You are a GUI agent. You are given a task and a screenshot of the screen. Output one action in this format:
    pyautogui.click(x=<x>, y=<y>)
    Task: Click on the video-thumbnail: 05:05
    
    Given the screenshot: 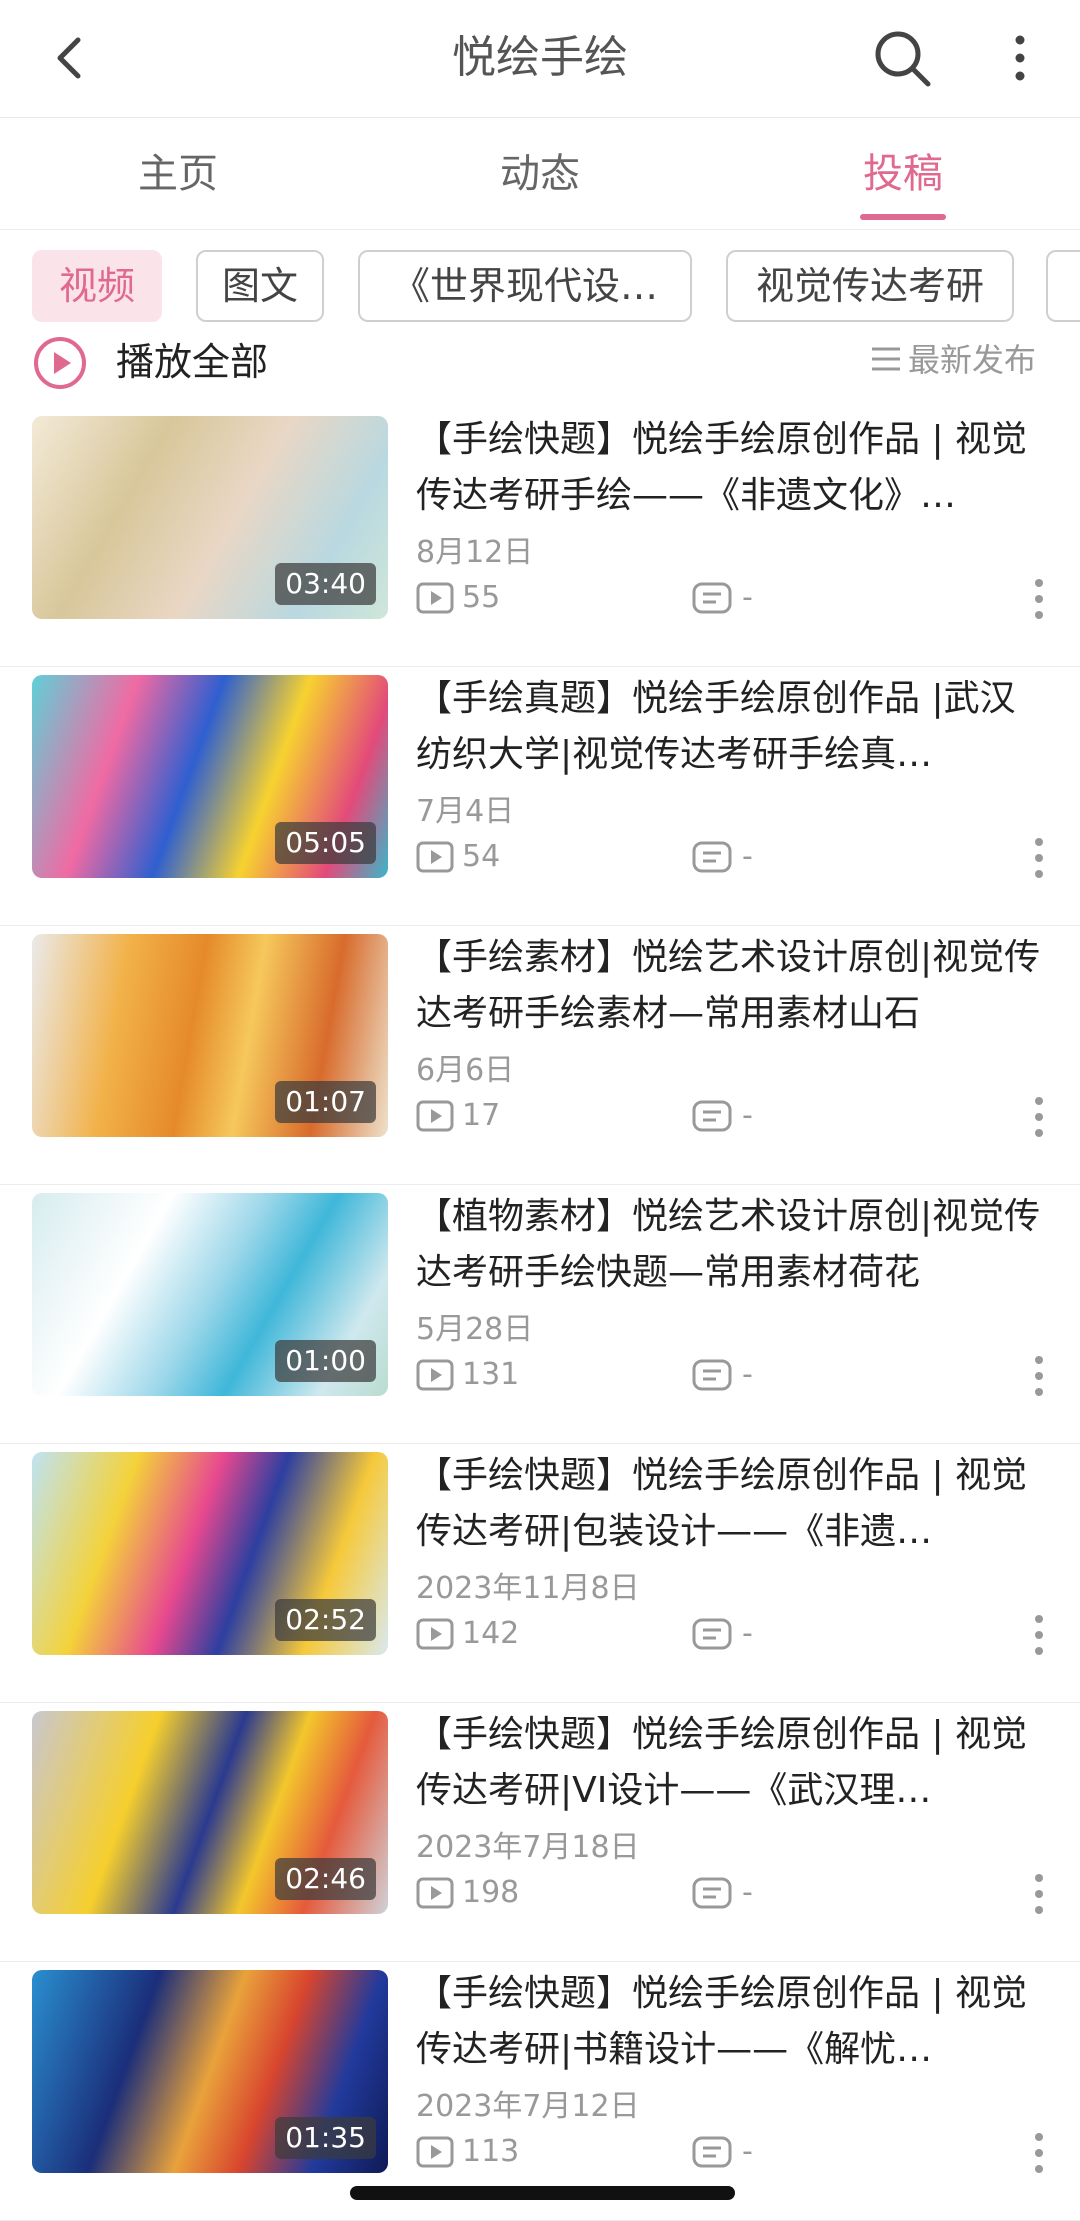 What is the action you would take?
    pyautogui.click(x=210, y=776)
    